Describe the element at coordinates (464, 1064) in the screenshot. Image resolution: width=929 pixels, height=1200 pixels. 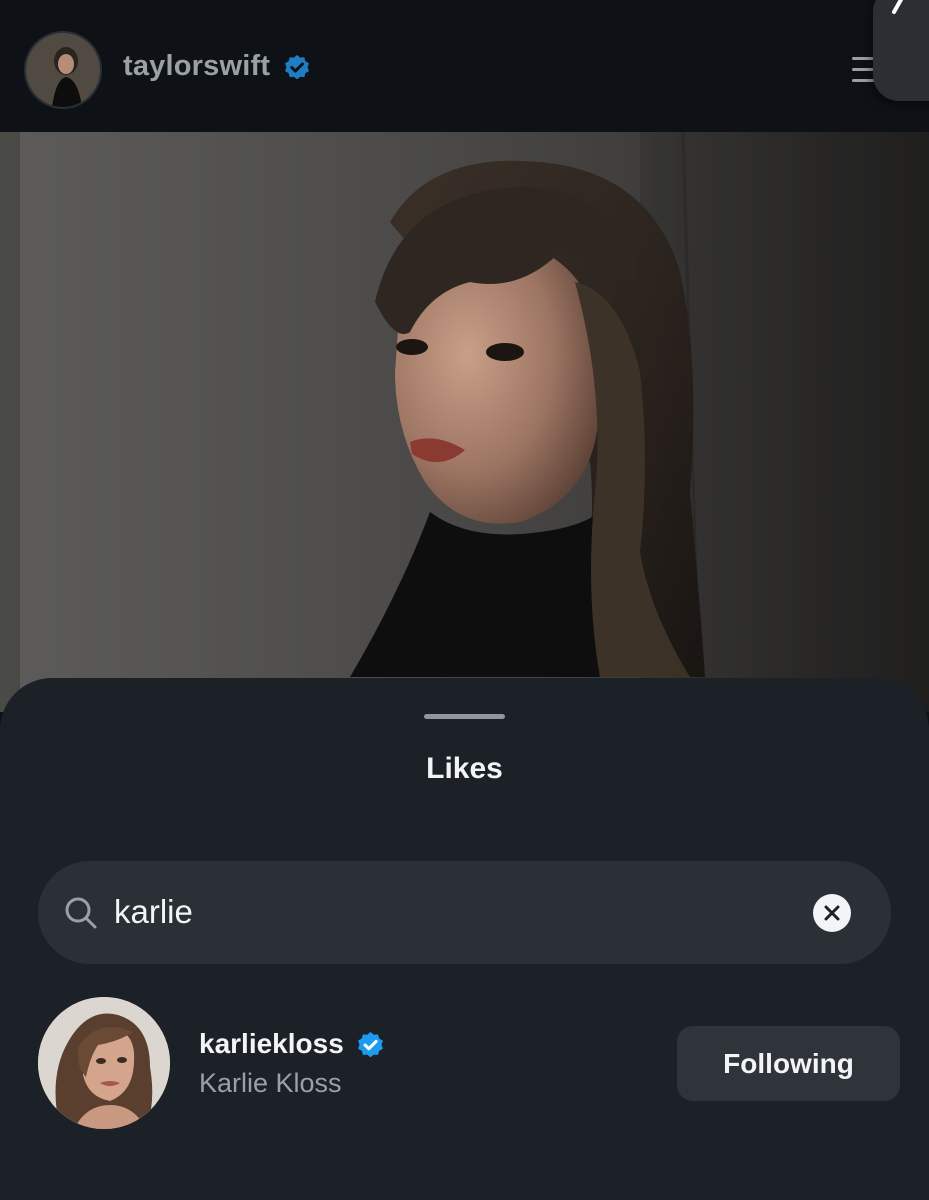
I see `user-list-item: karliekloss Karlie Kloss Following` at that location.